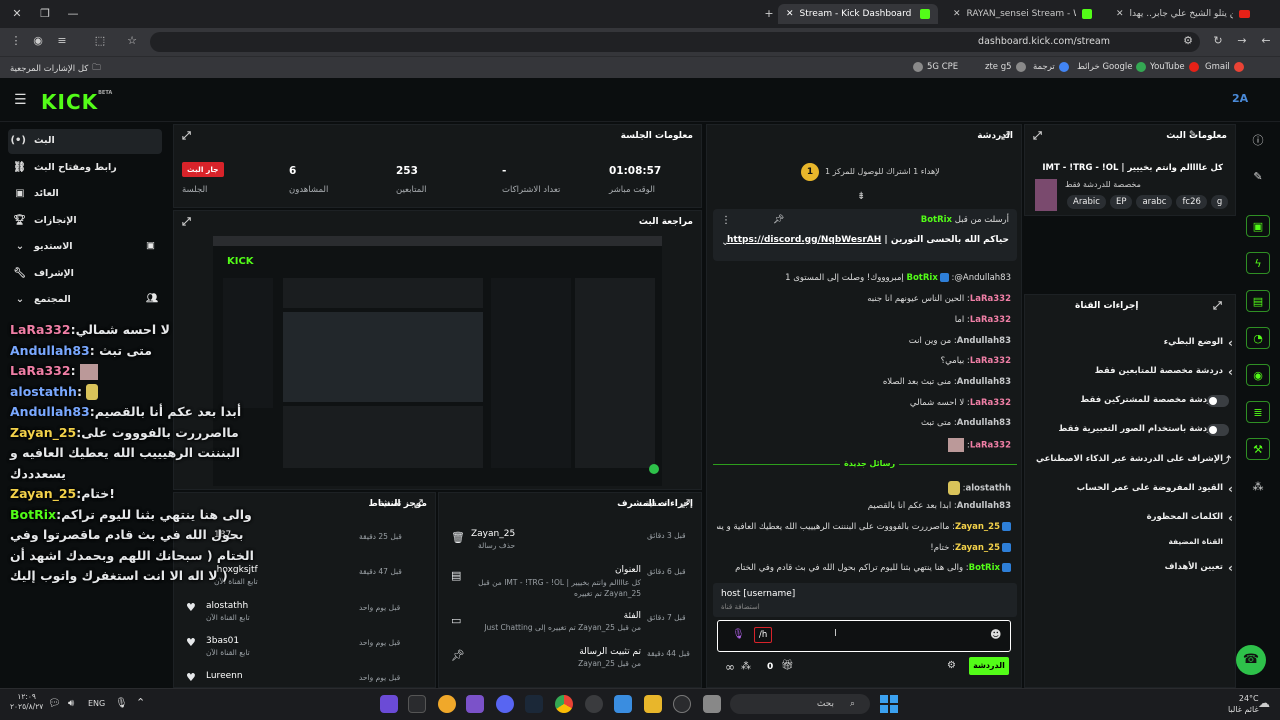  Describe the element at coordinates (989, 666) in the screenshot. I see `chat-send-button: الدردشة` at that location.